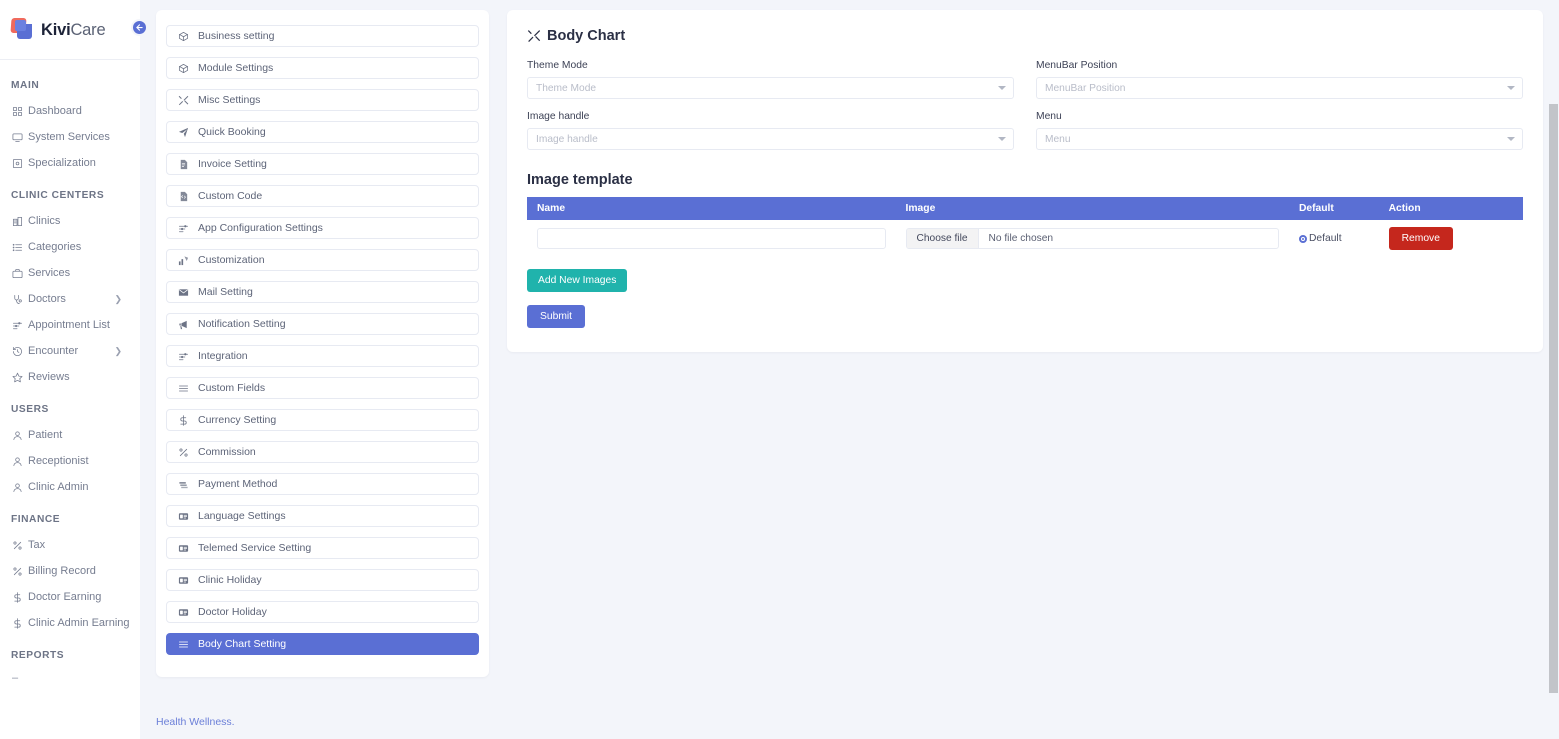 The width and height of the screenshot is (1559, 739). I want to click on radio-indicator-icon, so click(1302, 238).